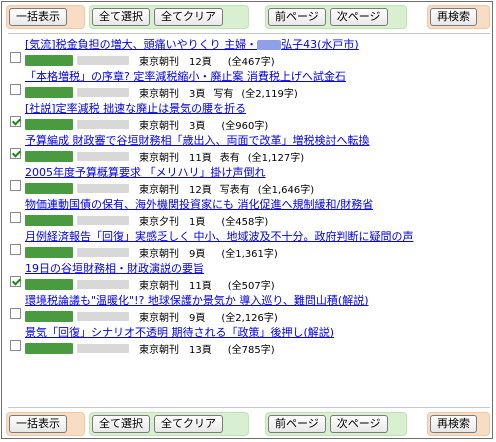  What do you see at coordinates (249, 407) in the screenshot?
I see `bottom-divider` at bounding box center [249, 407].